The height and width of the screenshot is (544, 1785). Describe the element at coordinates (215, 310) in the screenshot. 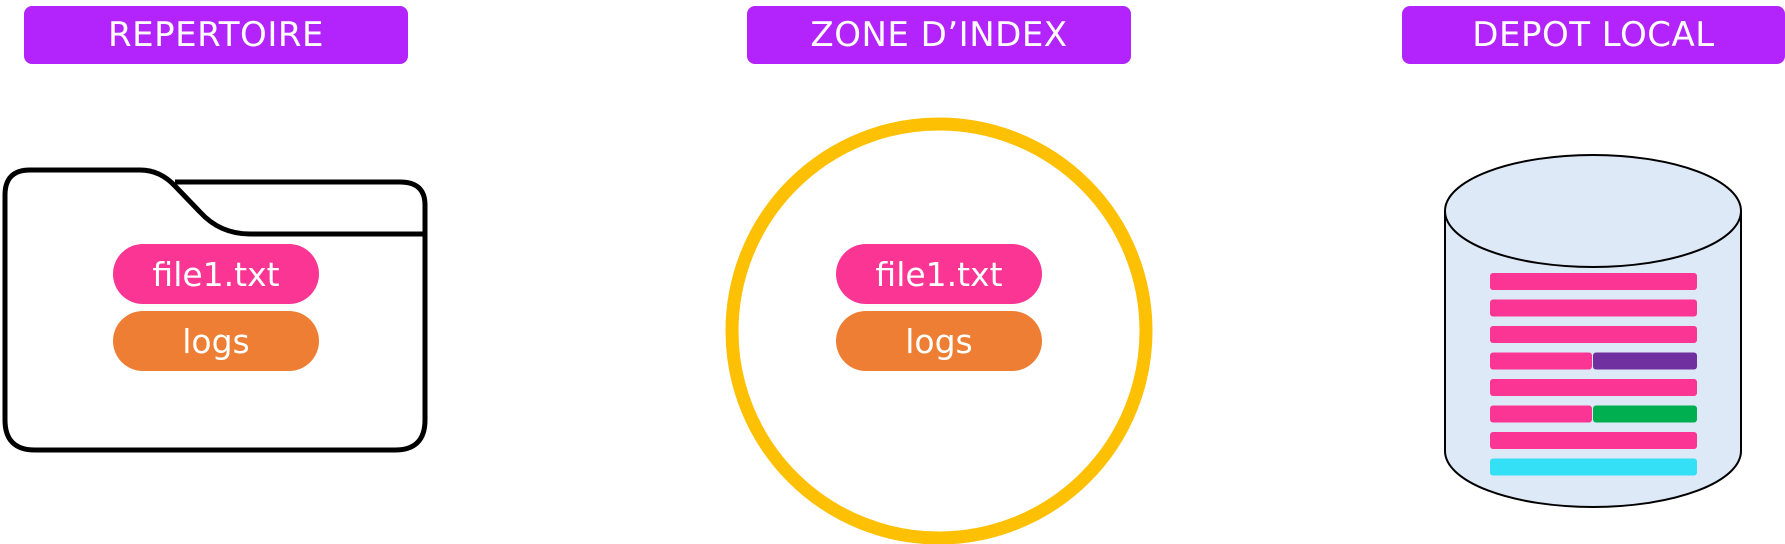

I see `folder-icon` at that location.